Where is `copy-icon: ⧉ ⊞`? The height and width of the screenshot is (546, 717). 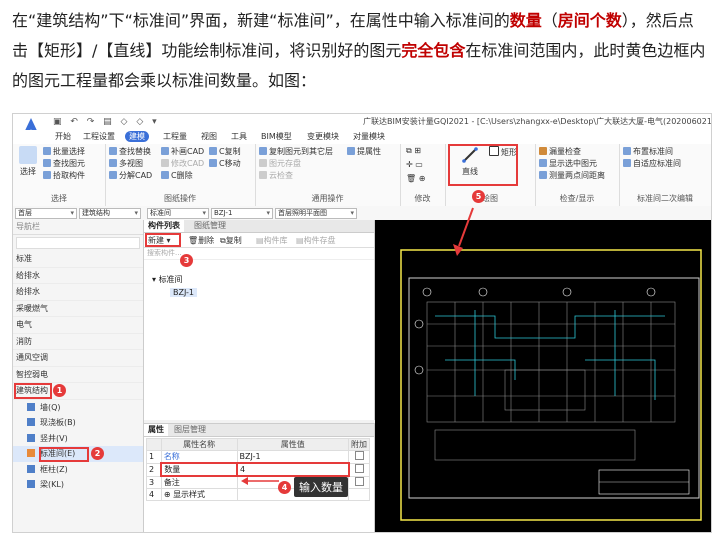 copy-icon: ⧉ ⊞ is located at coordinates (413, 151).